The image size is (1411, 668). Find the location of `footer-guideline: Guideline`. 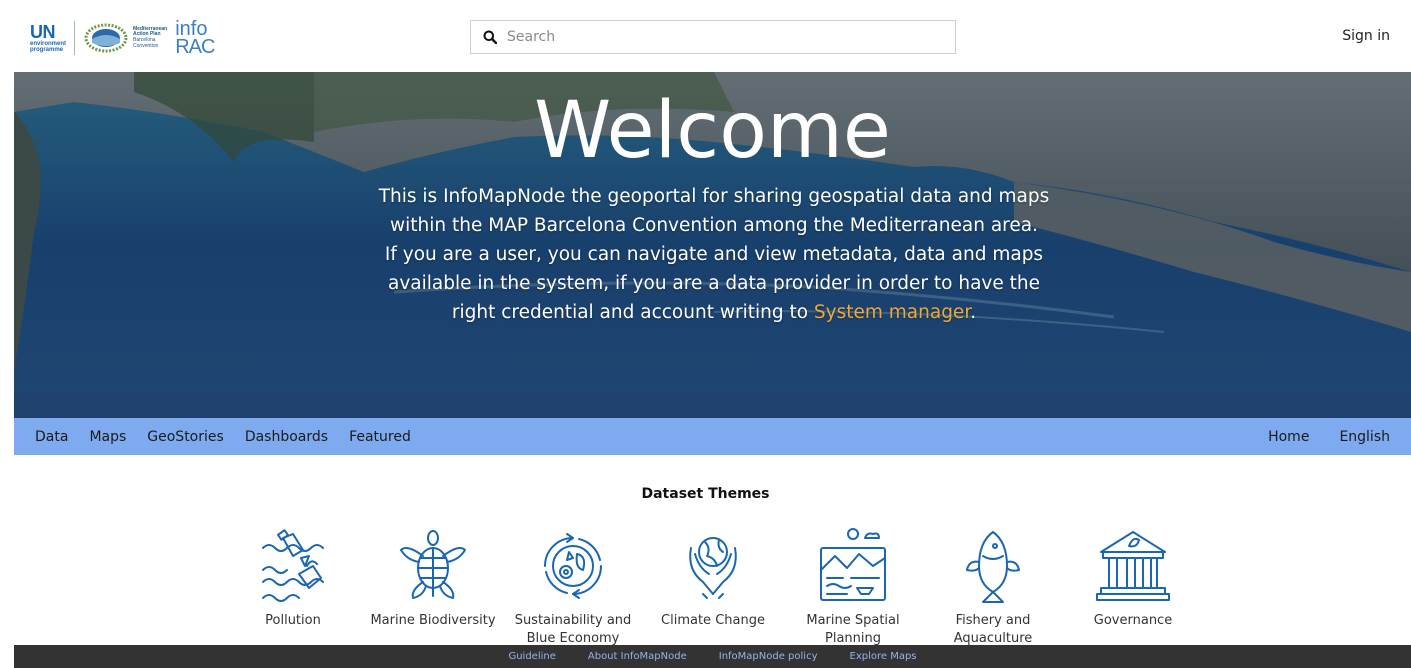

footer-guideline: Guideline is located at coordinates (531, 656).